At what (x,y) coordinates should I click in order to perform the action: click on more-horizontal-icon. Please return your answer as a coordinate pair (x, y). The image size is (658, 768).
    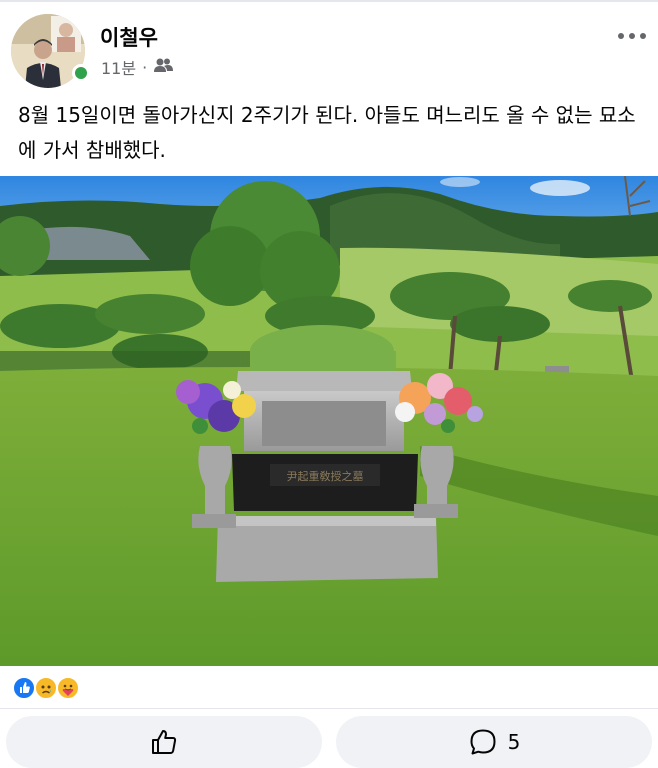
    Looking at the image, I should click on (632, 36).